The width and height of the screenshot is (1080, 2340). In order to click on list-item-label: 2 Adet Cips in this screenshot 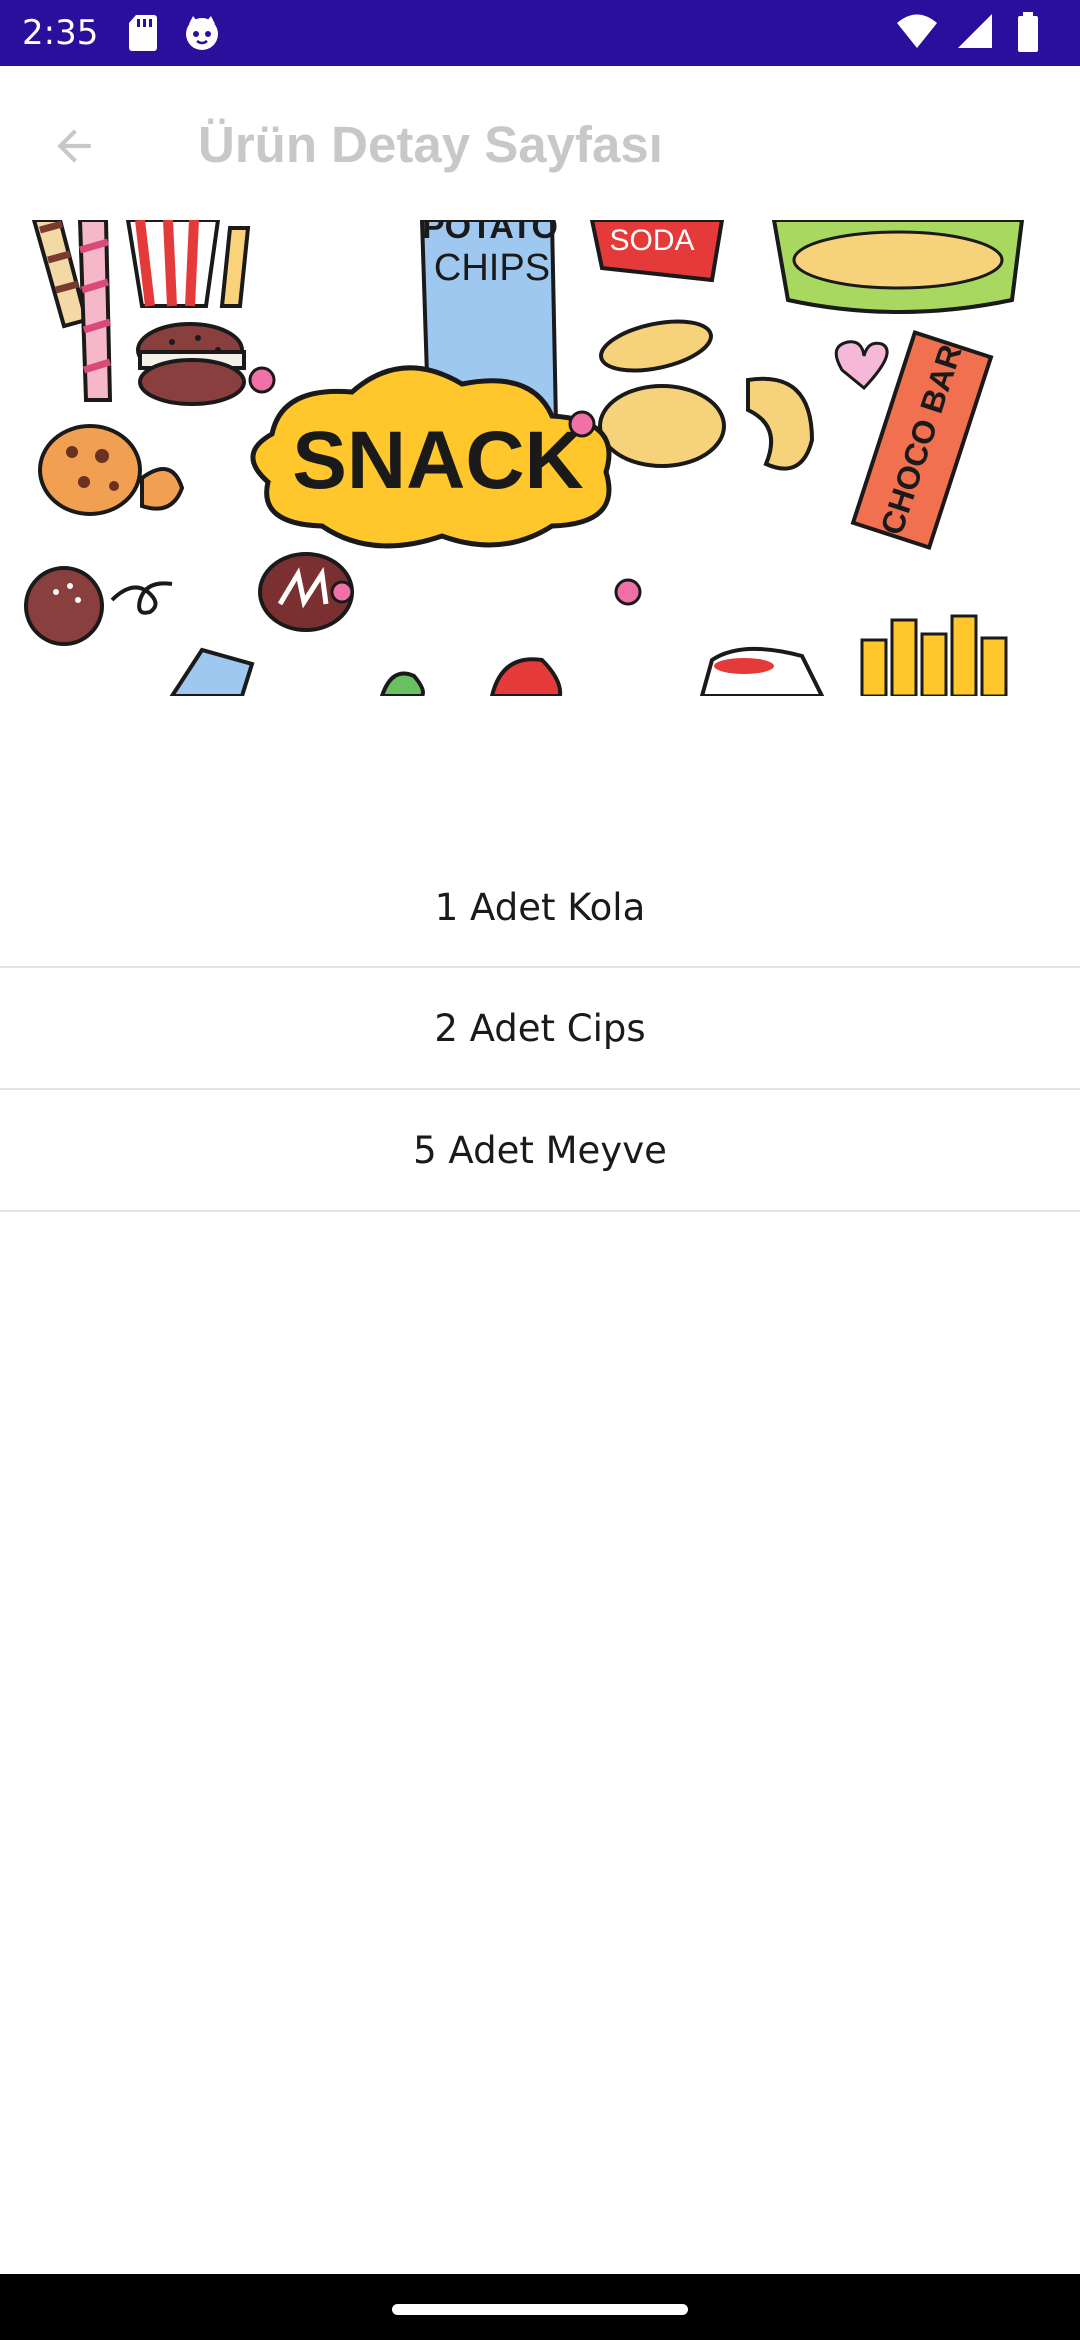, I will do `click(540, 1028)`.